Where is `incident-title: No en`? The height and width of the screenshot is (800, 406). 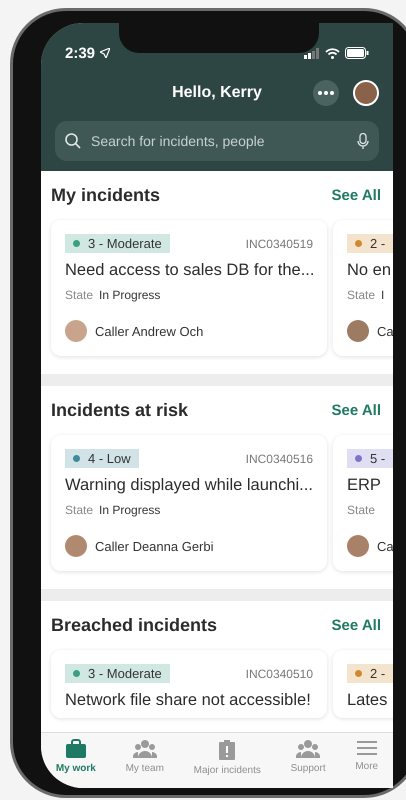 incident-title: No en is located at coordinates (369, 270).